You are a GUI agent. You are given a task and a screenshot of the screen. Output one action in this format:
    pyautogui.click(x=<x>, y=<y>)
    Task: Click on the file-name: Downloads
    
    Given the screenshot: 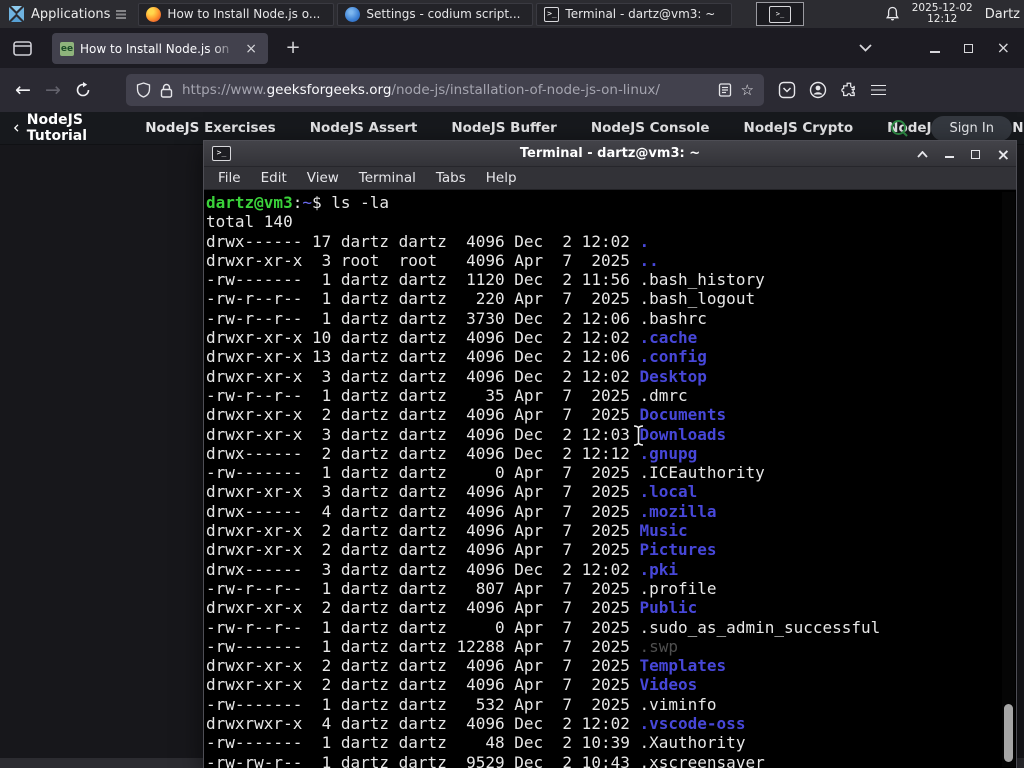 What is the action you would take?
    pyautogui.click(x=683, y=434)
    